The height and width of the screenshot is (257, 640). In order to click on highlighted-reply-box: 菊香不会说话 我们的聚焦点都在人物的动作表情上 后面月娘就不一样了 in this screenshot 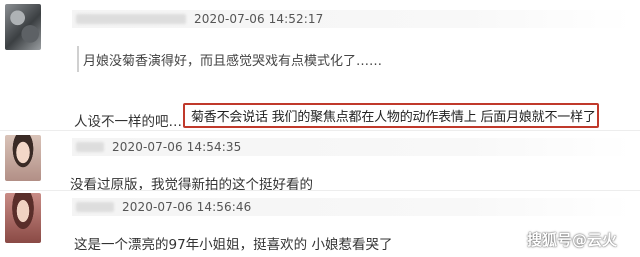, I will do `click(391, 115)`.